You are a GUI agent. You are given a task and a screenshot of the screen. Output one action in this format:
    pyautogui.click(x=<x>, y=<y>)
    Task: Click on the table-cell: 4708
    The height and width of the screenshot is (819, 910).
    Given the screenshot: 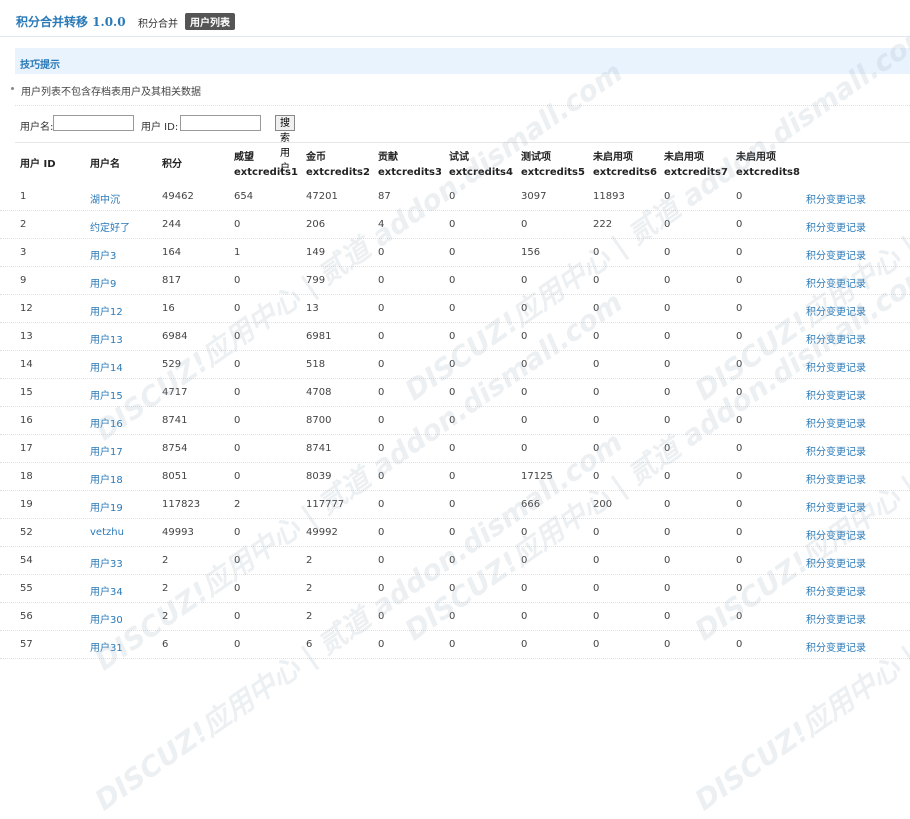 What is the action you would take?
    pyautogui.click(x=319, y=392)
    